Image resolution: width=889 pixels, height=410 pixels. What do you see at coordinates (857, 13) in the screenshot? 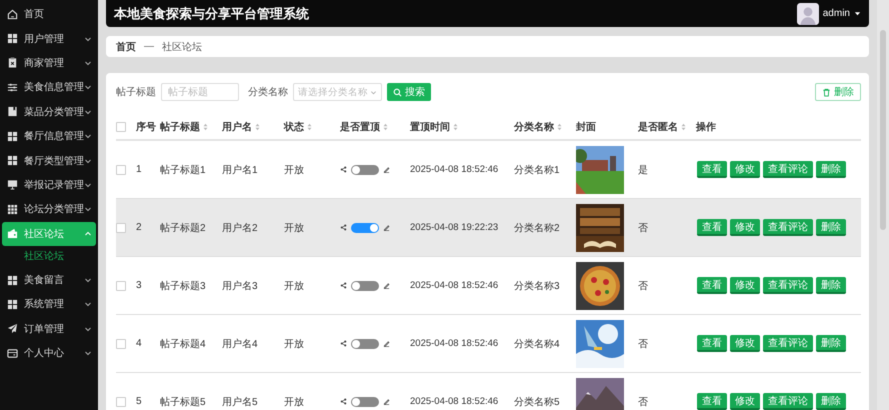
I see `caret-icon` at bounding box center [857, 13].